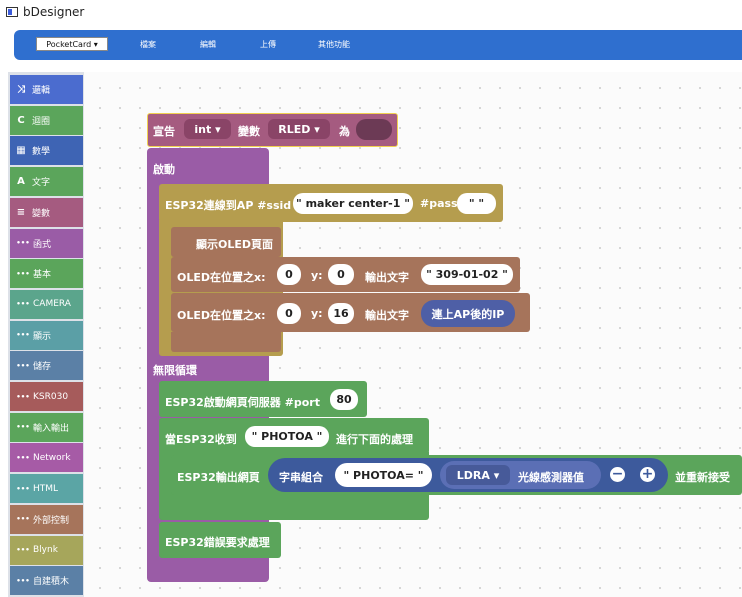  I want to click on category-16: ••• Blynk, so click(46, 550).